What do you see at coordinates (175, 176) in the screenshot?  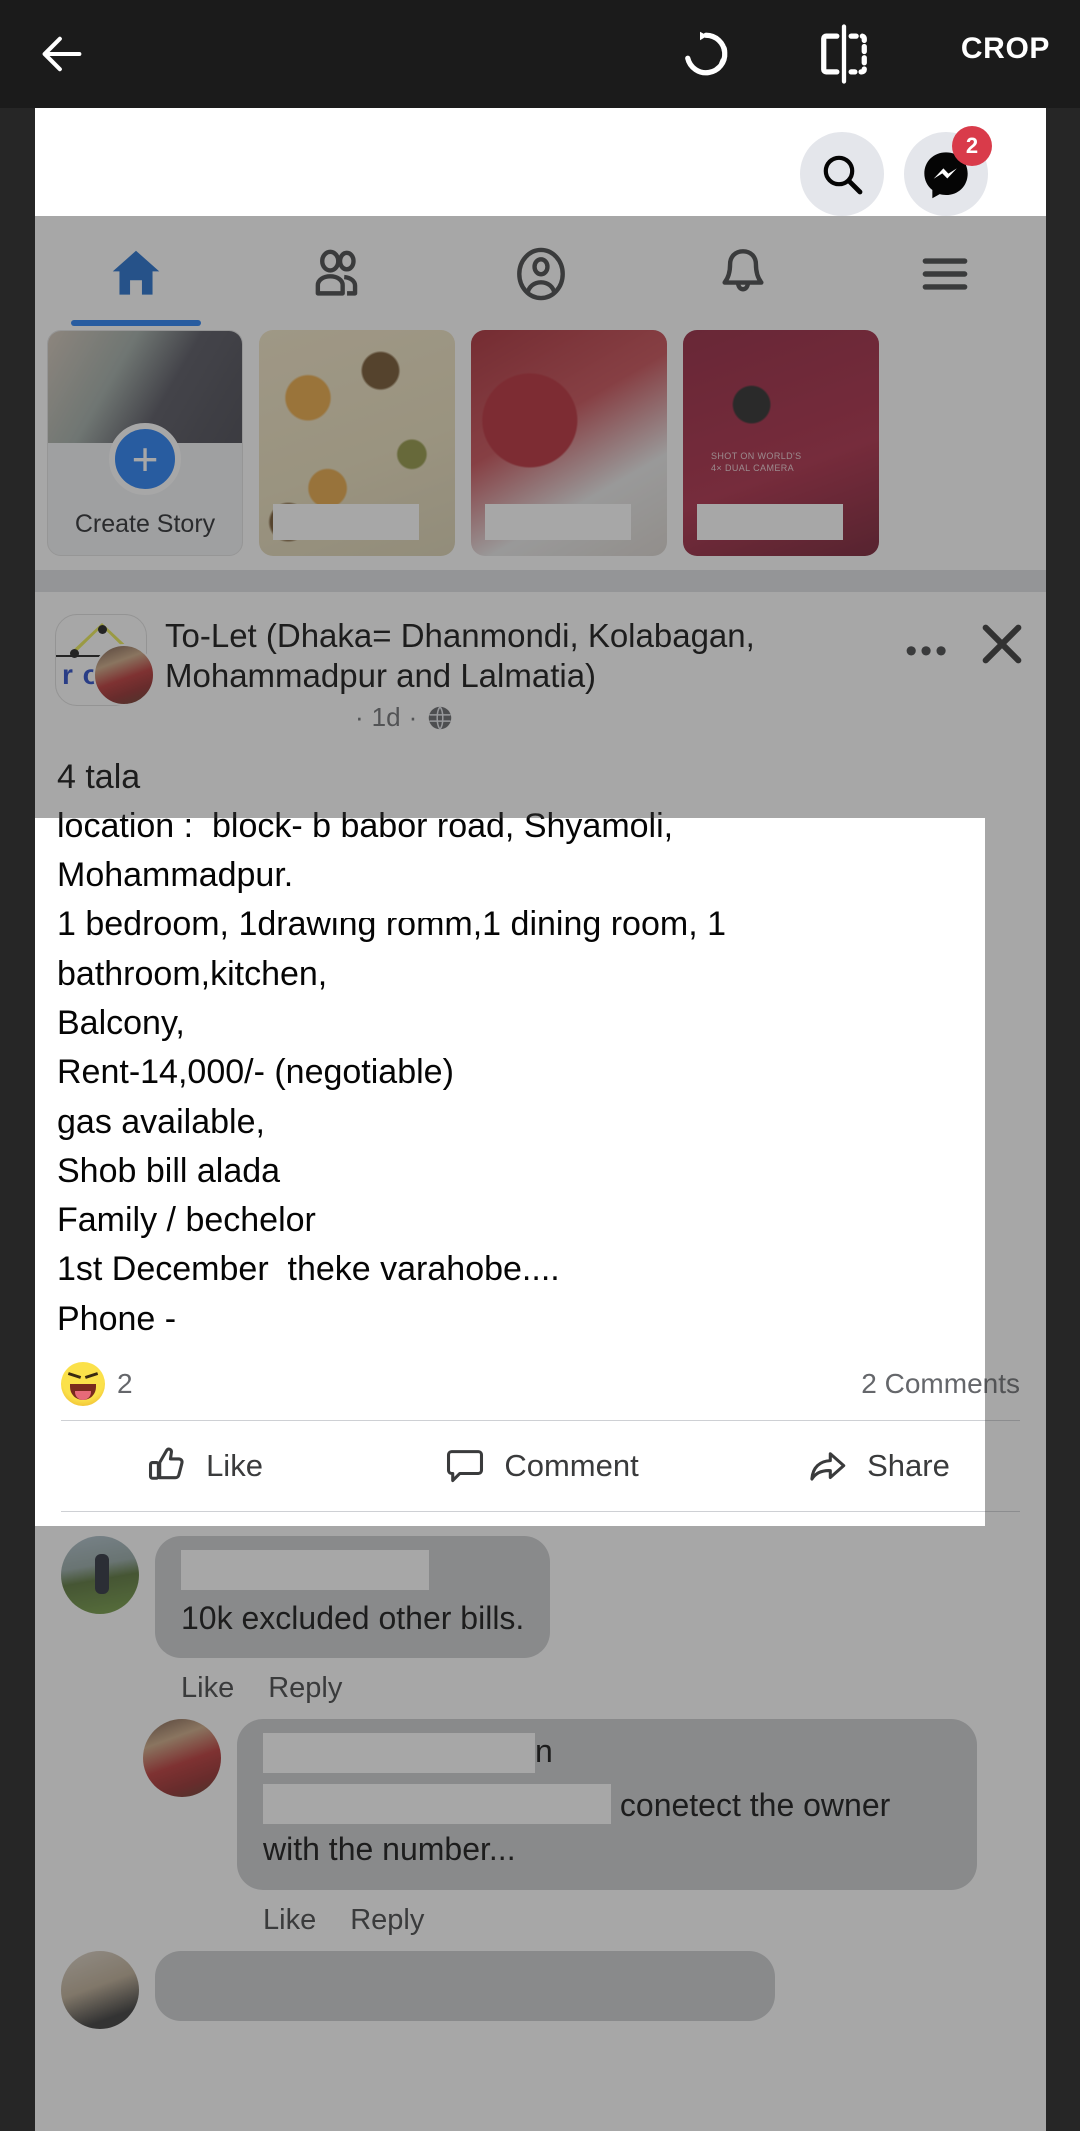 I see `facebook-logo-redacted` at bounding box center [175, 176].